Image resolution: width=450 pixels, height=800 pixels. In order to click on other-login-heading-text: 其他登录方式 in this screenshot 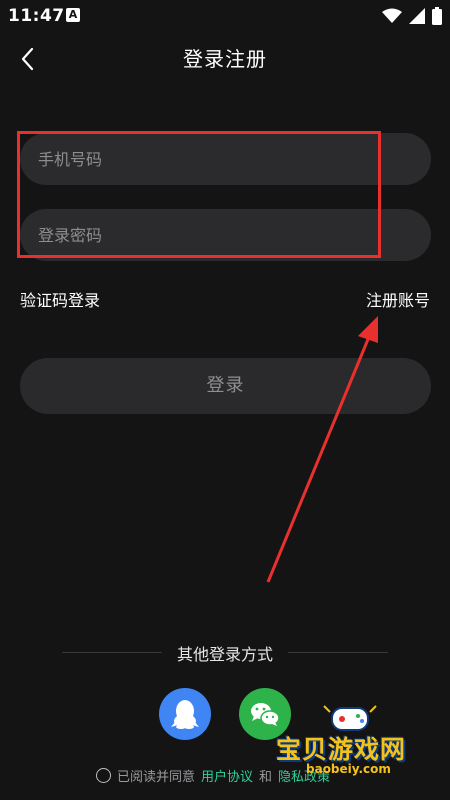, I will do `click(224, 654)`.